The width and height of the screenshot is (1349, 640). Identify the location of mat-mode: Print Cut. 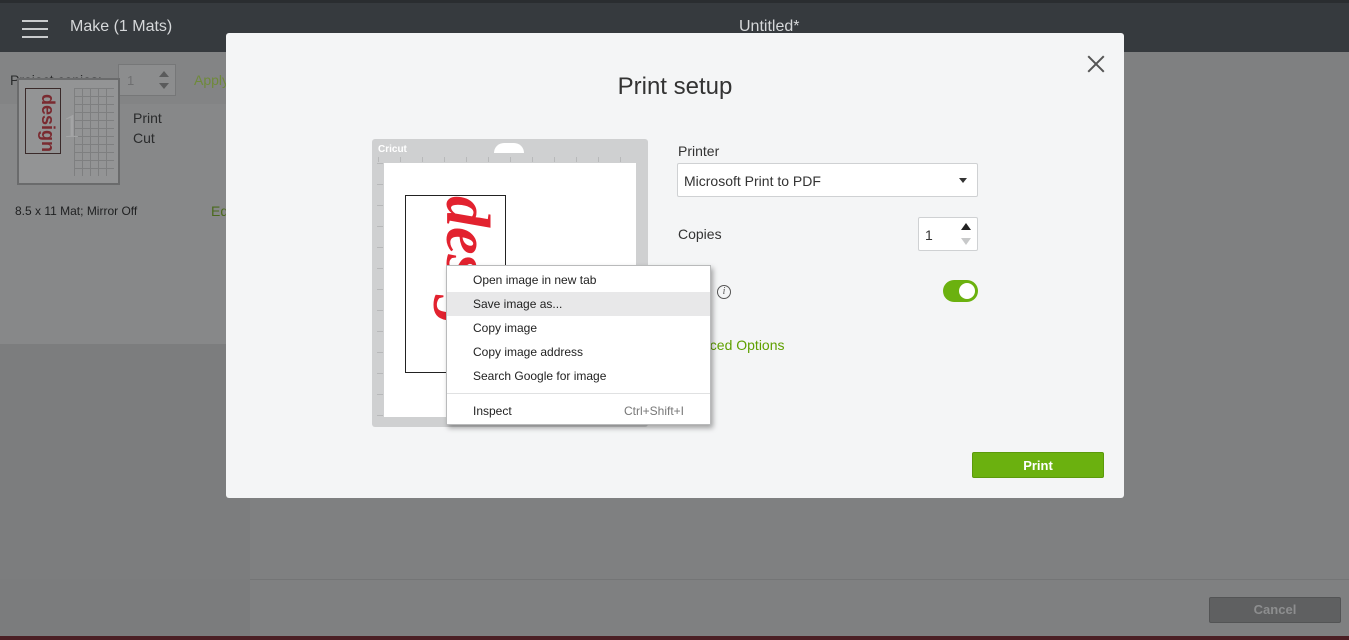
(147, 128).